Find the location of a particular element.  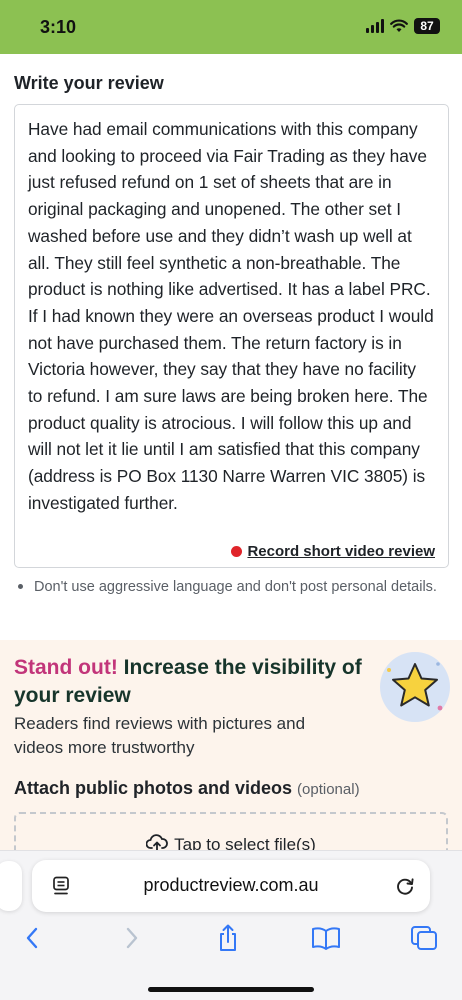

home-indicator is located at coordinates (231, 989).